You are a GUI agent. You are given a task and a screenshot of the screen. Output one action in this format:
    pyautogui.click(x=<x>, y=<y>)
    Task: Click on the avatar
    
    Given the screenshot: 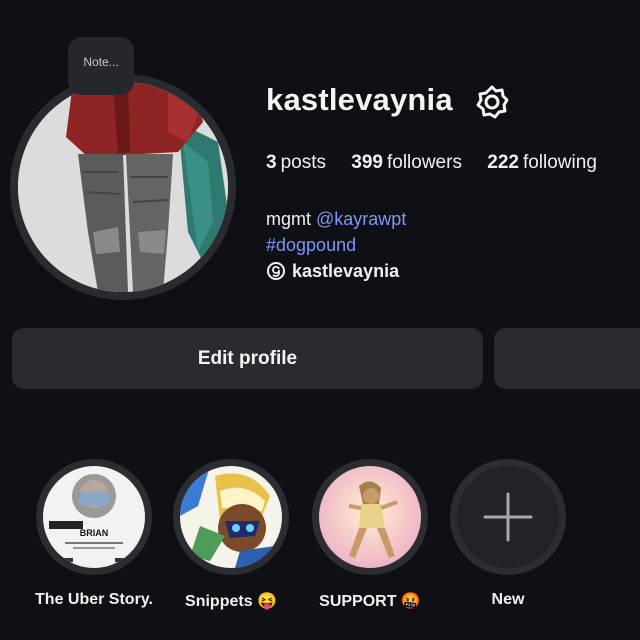 What is the action you would take?
    pyautogui.click(x=123, y=187)
    